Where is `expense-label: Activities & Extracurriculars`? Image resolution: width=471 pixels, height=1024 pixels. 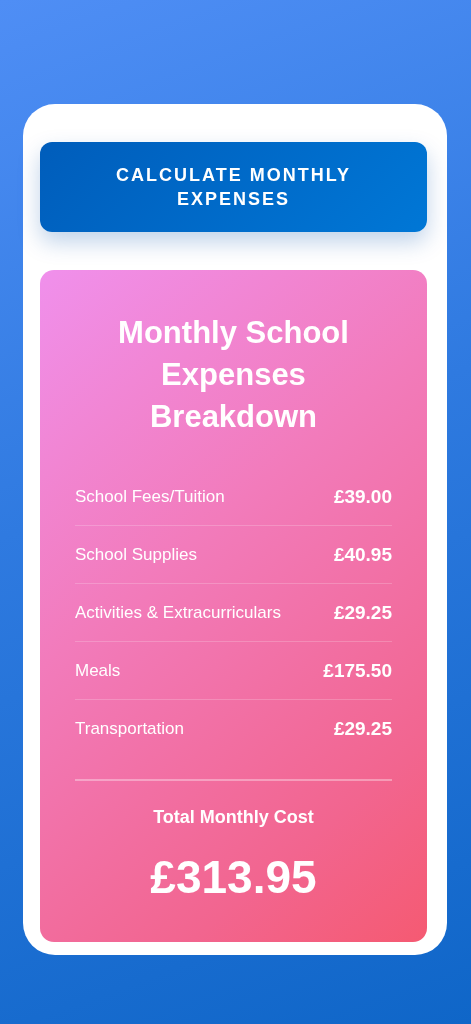
expense-label: Activities & Extracurriculars is located at coordinates (178, 612).